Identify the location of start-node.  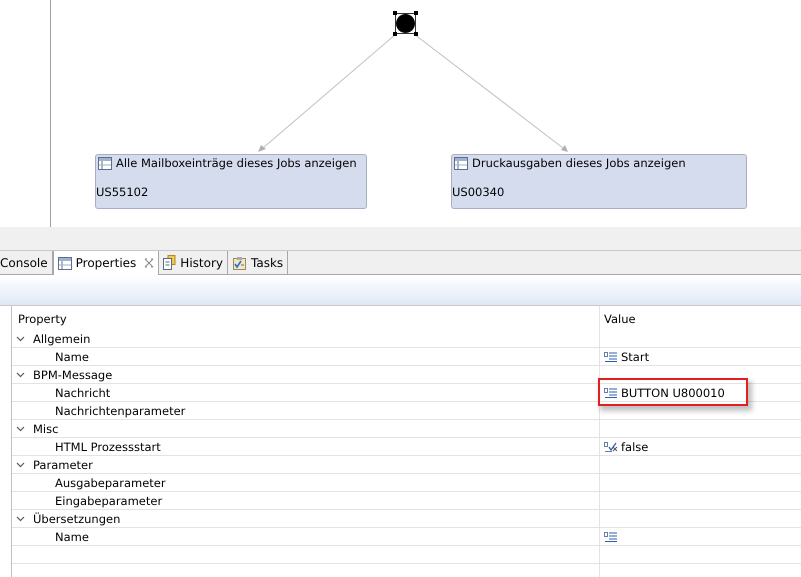
(405, 23).